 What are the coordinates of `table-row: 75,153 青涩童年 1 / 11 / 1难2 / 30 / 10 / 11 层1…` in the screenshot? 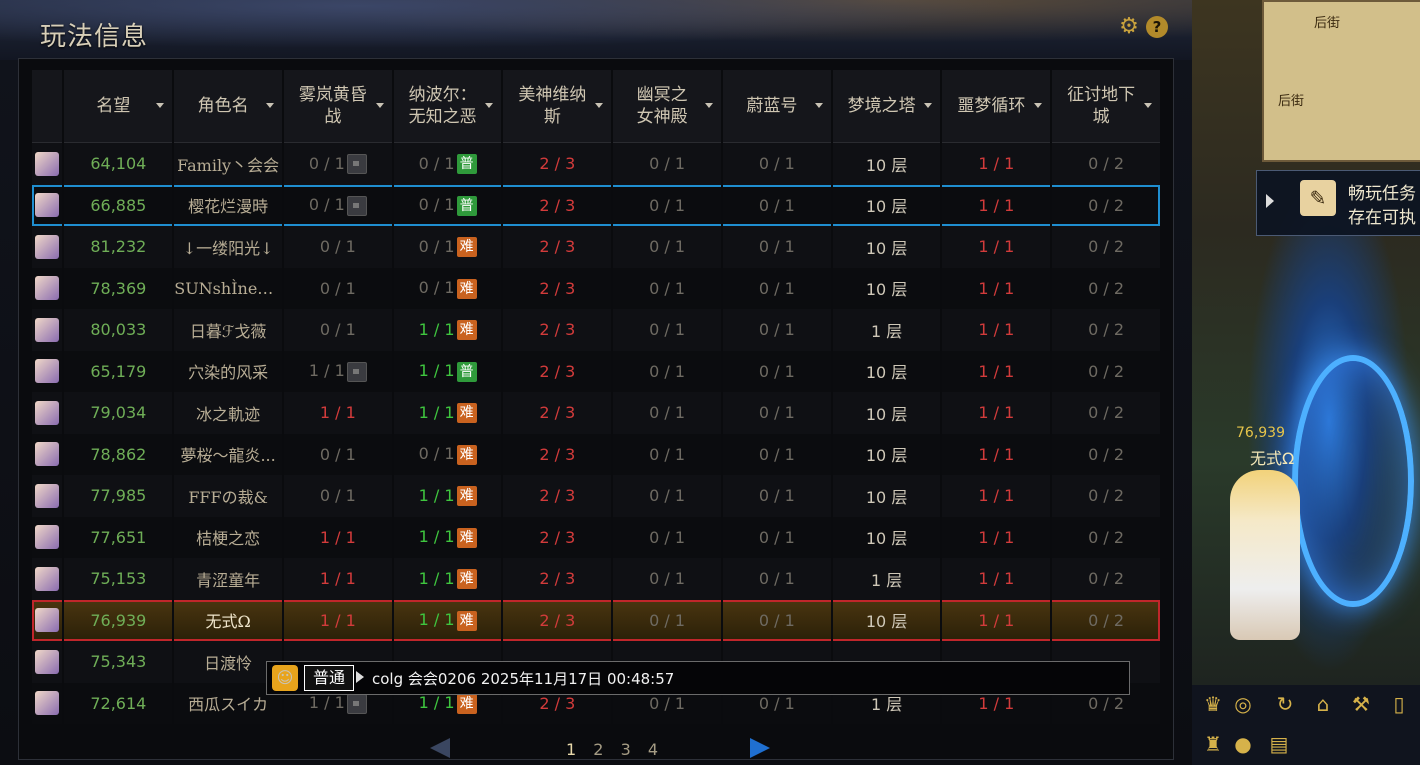 It's located at (596, 579).